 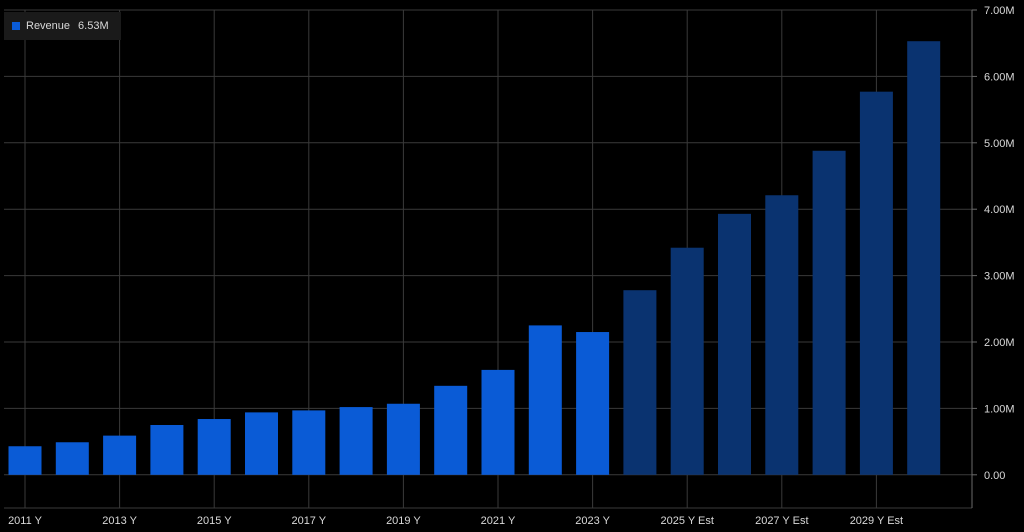 What do you see at coordinates (686, 521) in the screenshot?
I see `x-tick-label: 2025 Y Est` at bounding box center [686, 521].